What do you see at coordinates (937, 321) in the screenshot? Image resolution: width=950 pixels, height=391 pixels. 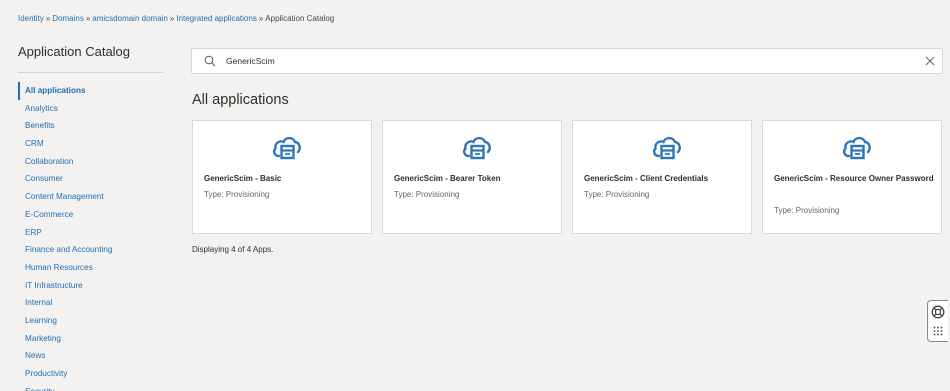 I see `help-widget` at bounding box center [937, 321].